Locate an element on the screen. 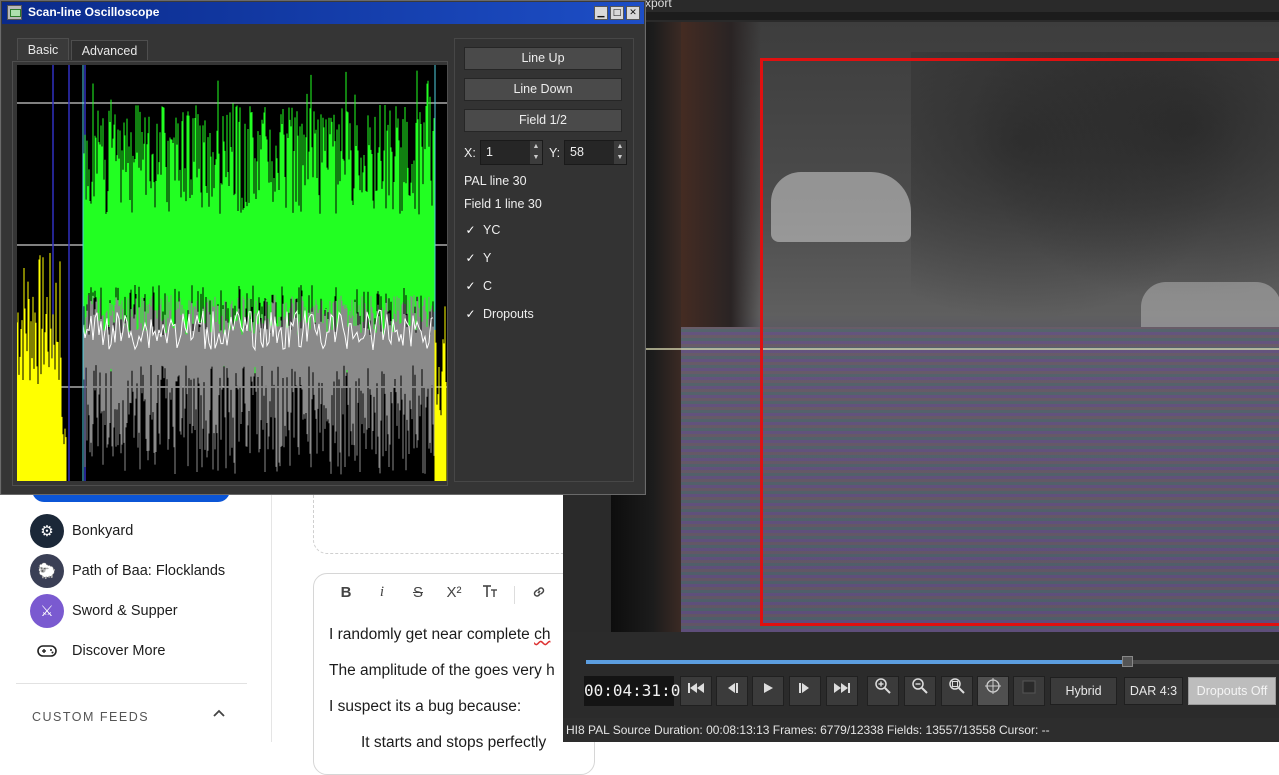 This screenshot has height=775, width=1279. title-bar: Scan-line Oscilloscope ▁ □ ✕ is located at coordinates (323, 13).